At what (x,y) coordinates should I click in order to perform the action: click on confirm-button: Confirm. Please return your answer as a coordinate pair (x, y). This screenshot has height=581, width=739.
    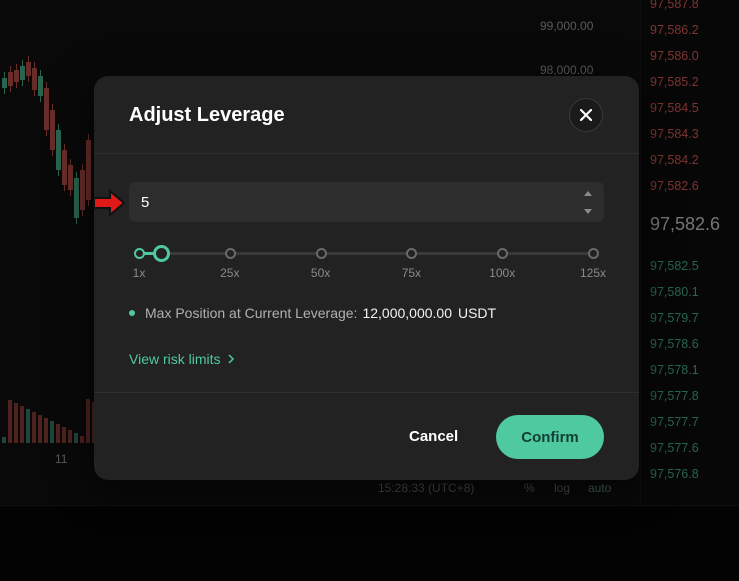
    Looking at the image, I should click on (550, 437).